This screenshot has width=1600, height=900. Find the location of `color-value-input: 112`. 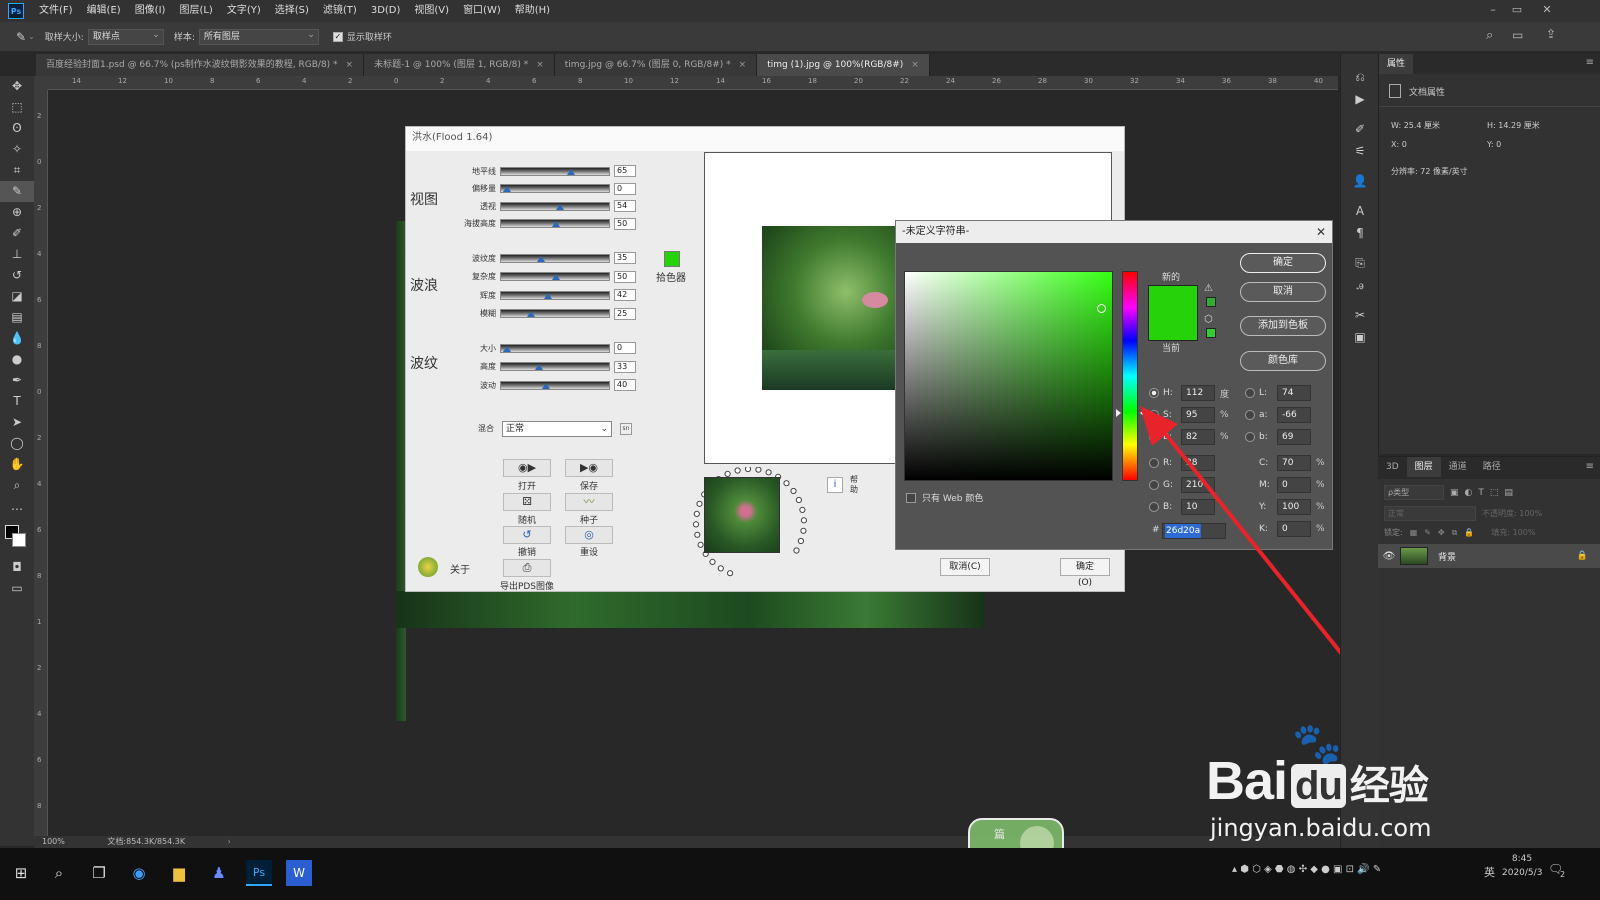

color-value-input: 112 is located at coordinates (1198, 393).